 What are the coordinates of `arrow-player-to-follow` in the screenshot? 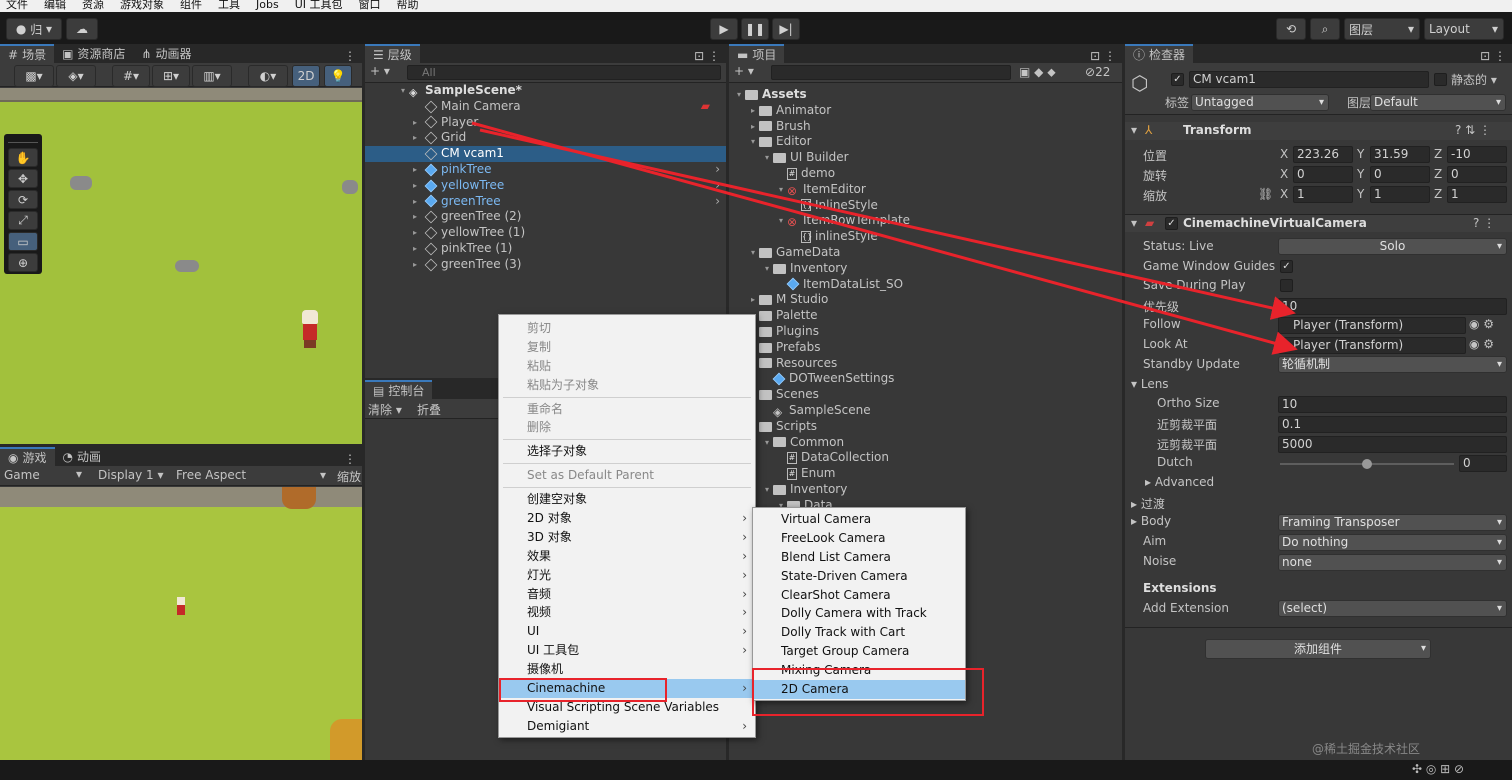 It's located at (887, 224).